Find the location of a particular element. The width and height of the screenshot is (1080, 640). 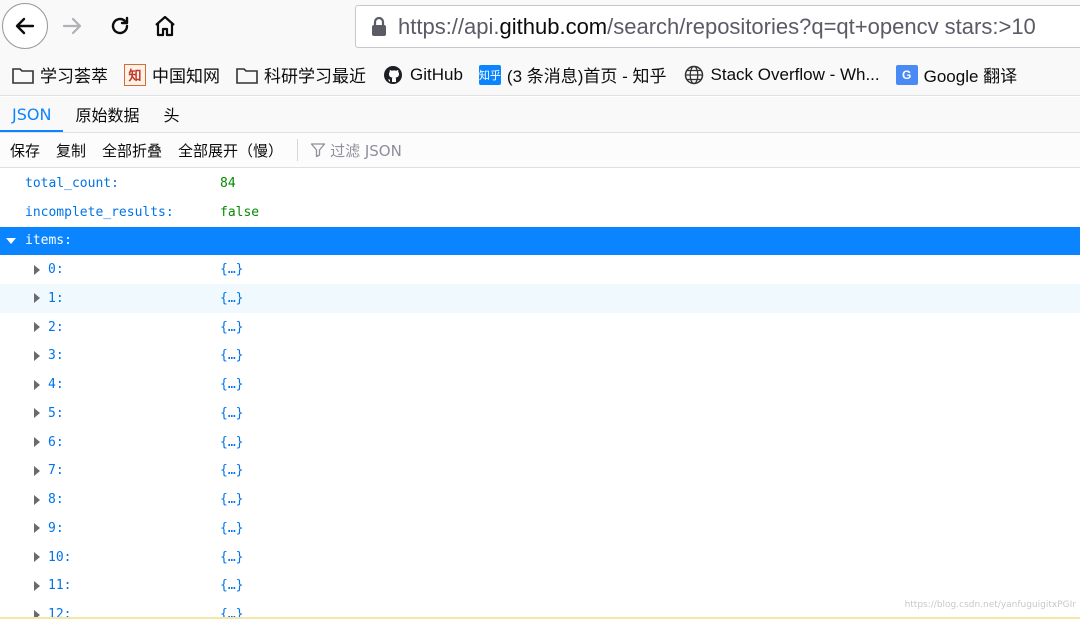

forward-button is located at coordinates (72, 26).